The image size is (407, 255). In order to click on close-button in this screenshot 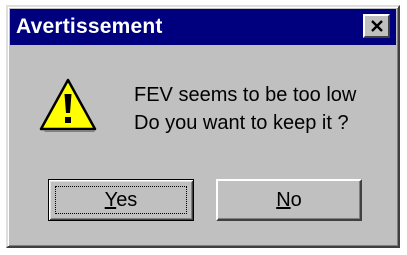, I will do `click(376, 26)`.